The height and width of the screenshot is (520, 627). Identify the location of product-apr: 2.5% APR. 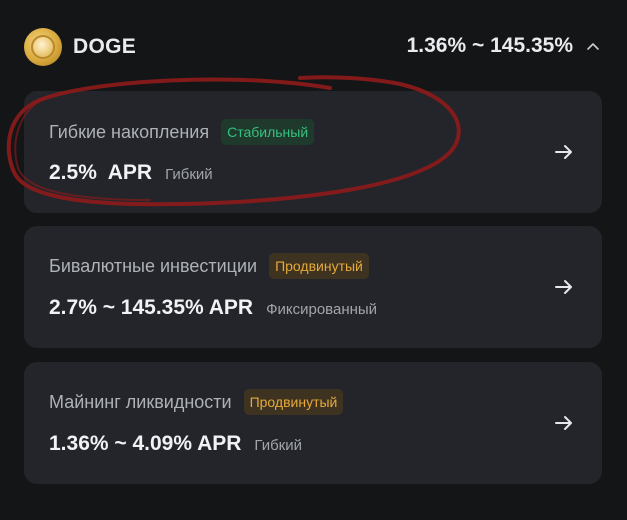
(101, 172).